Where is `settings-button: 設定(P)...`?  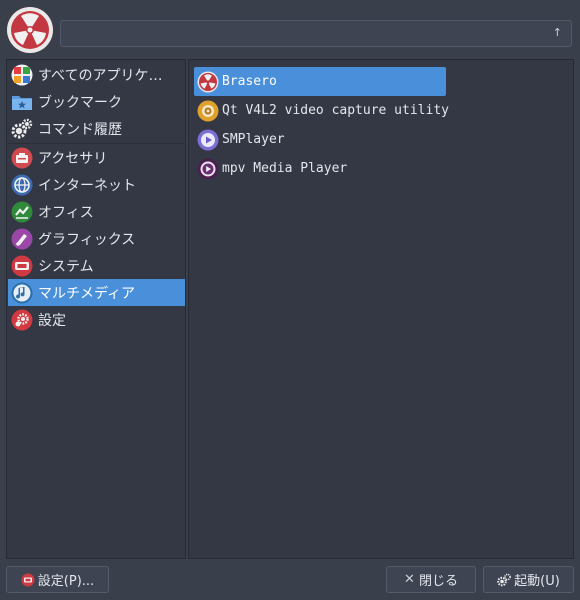 settings-button: 設定(P)... is located at coordinates (57, 579).